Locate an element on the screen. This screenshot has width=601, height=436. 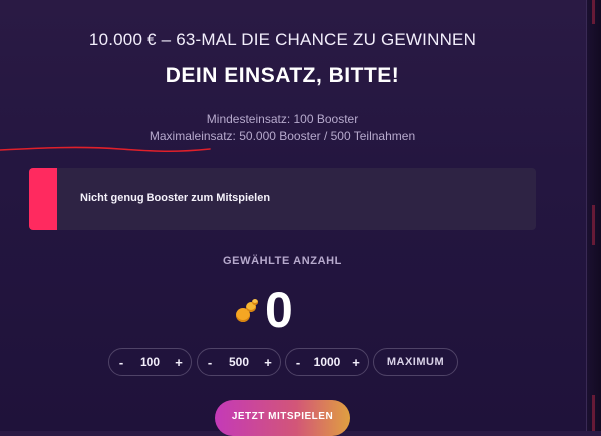
stepper-1000: - 1000 + is located at coordinates (327, 362).